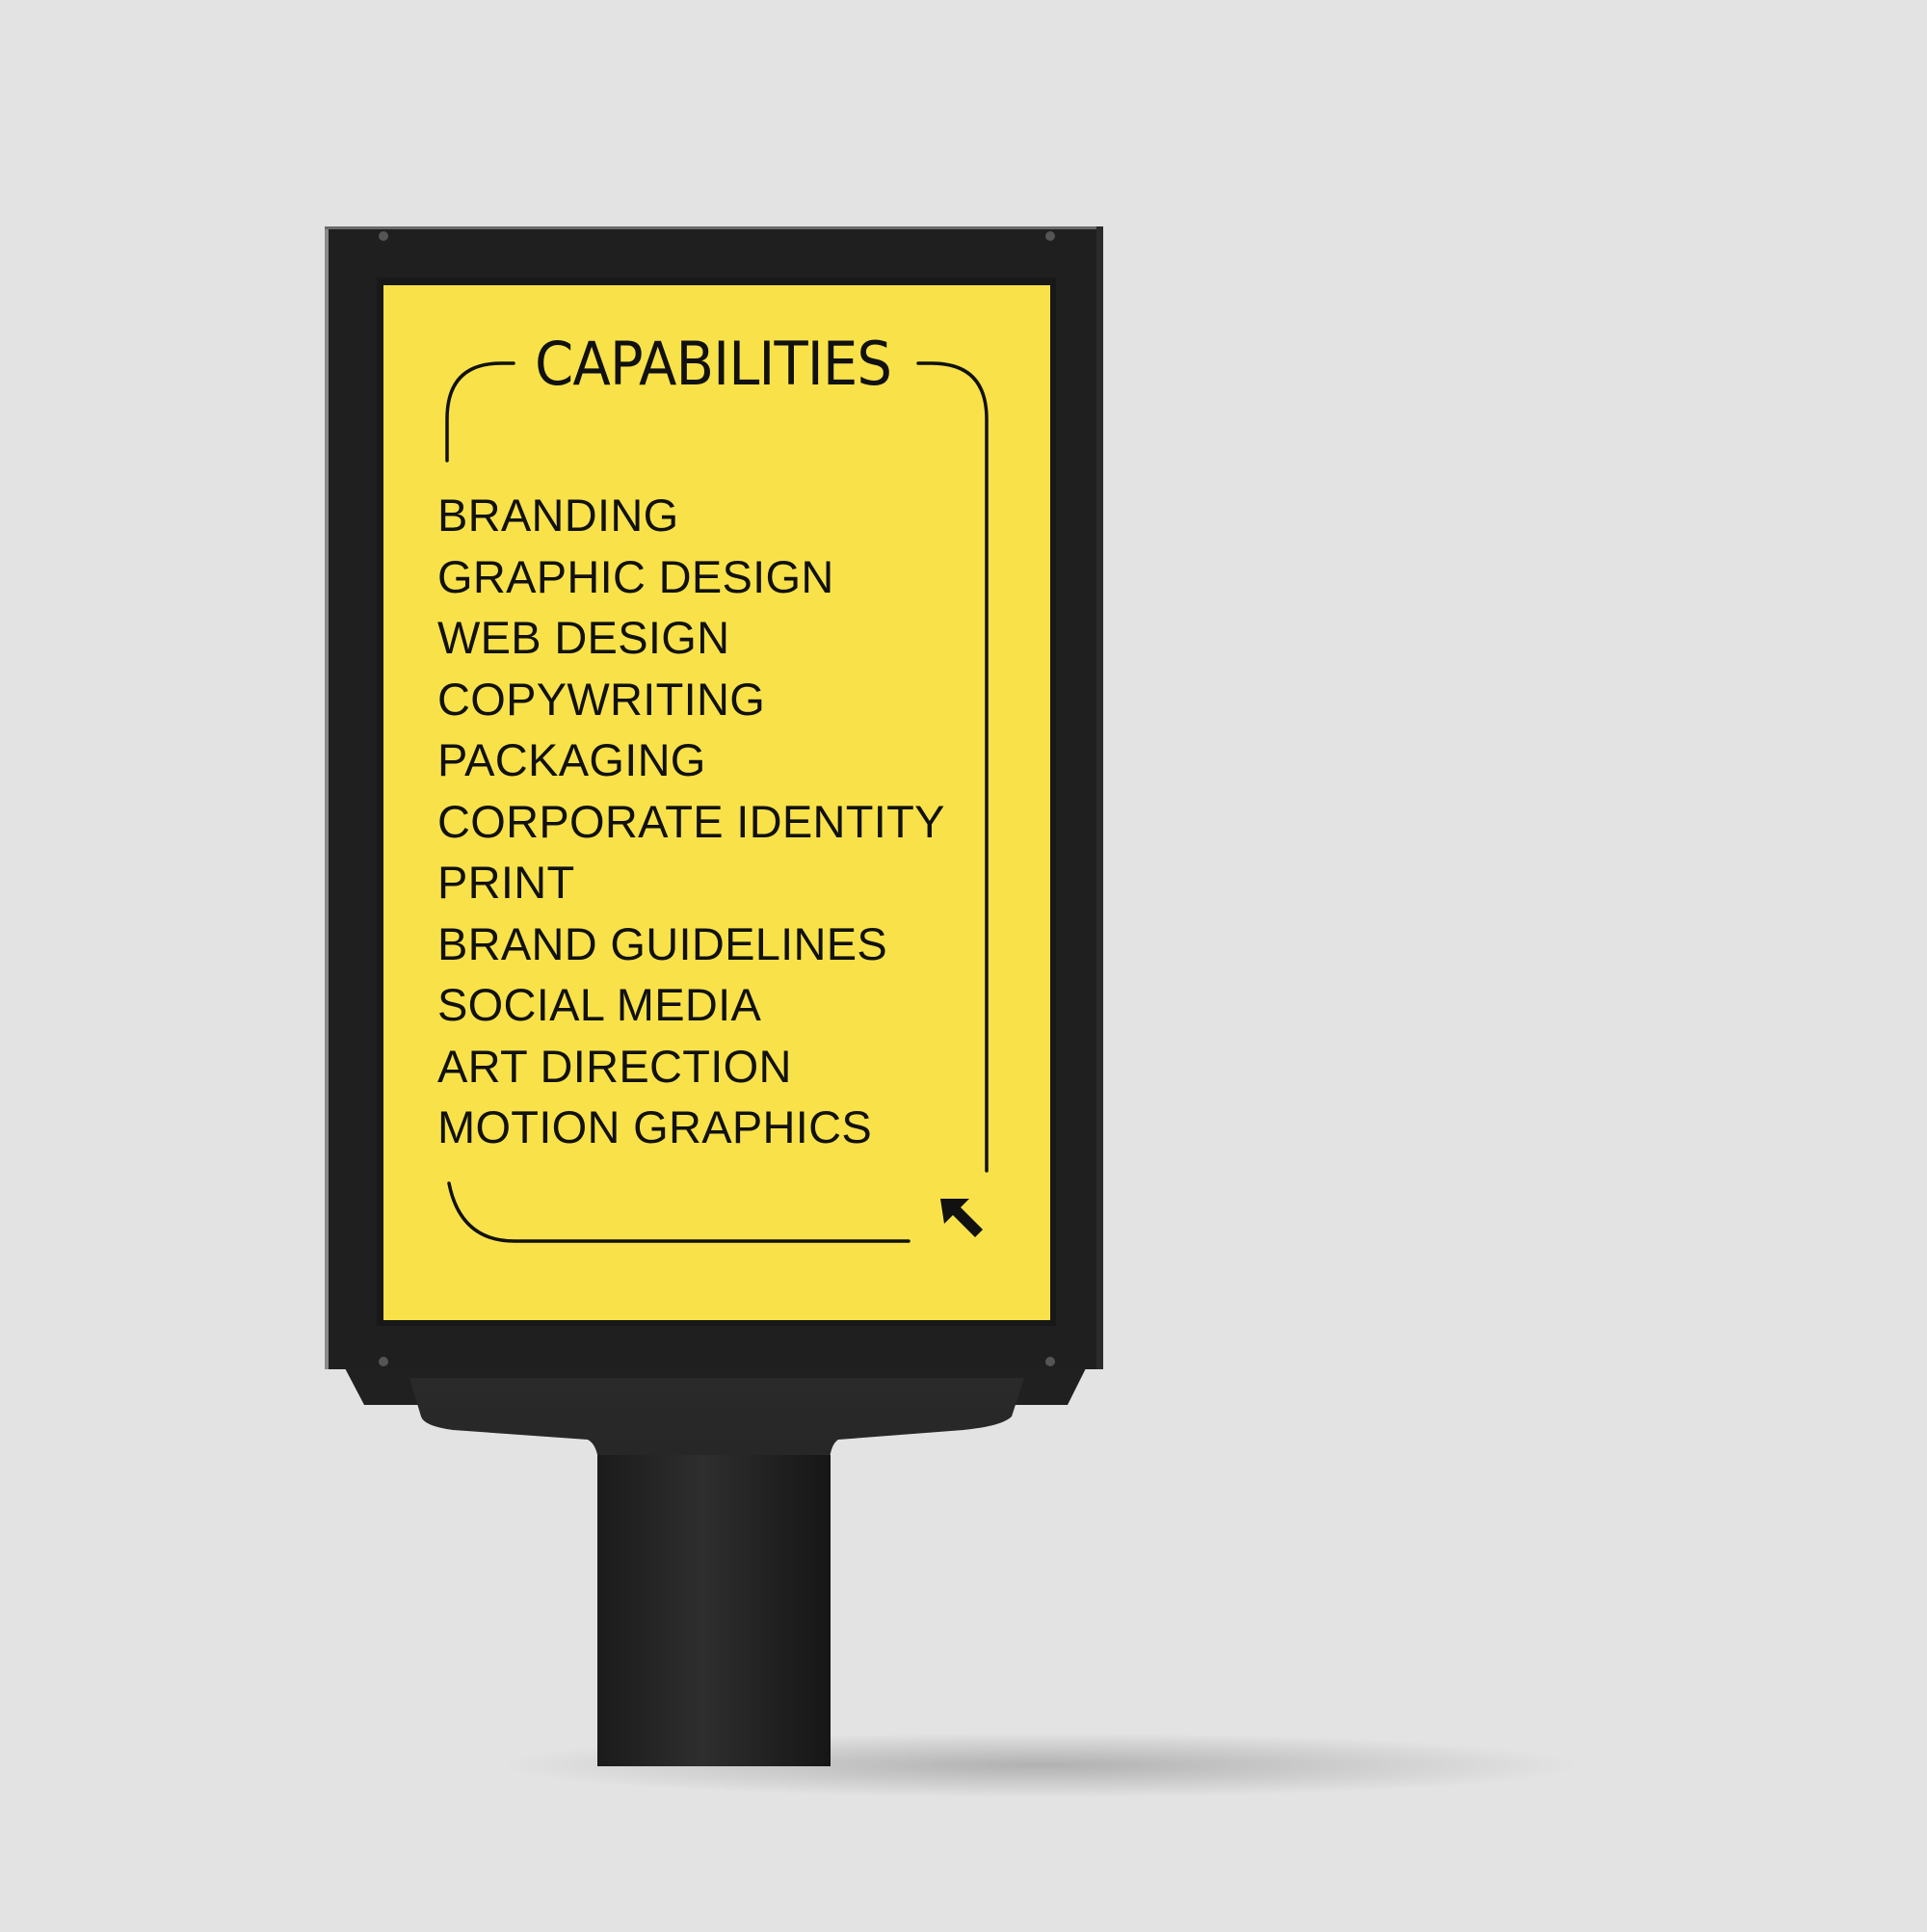  I want to click on sign-post, so click(714, 1610).